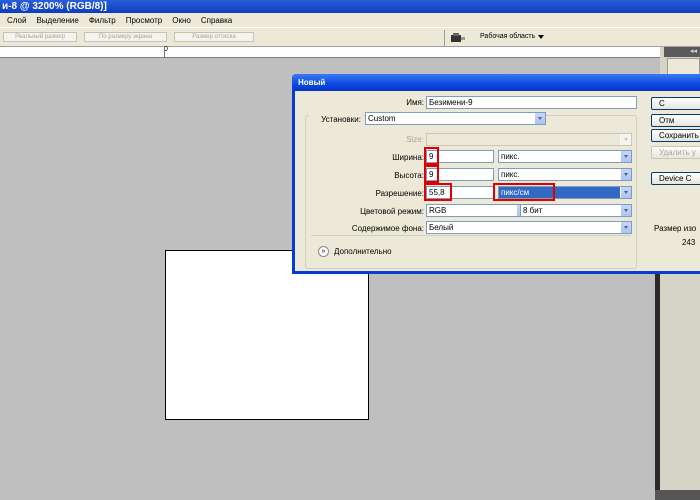 Image resolution: width=700 pixels, height=500 pixels. Describe the element at coordinates (399, 193) in the screenshot. I see `resolution-label: Разрешение:` at that location.